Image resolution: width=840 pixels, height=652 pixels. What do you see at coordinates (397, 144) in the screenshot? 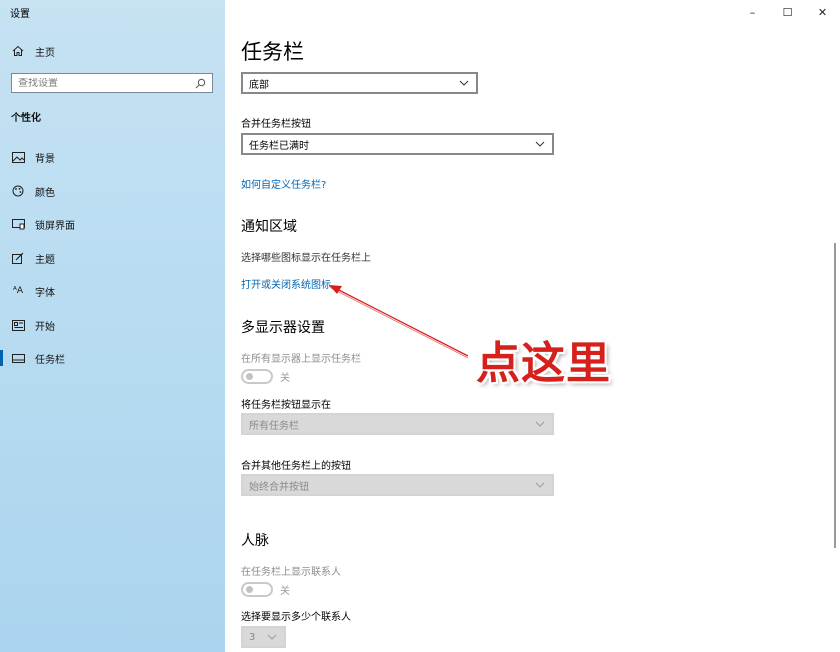
I see `combine-buttons-select: 任务栏已满时` at bounding box center [397, 144].